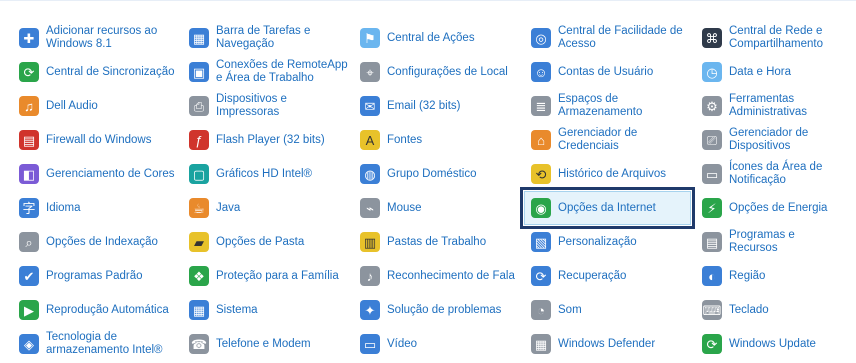 The width and height of the screenshot is (856, 363). What do you see at coordinates (712, 106) in the screenshot?
I see `admin-tools-icon: ⚙` at bounding box center [712, 106].